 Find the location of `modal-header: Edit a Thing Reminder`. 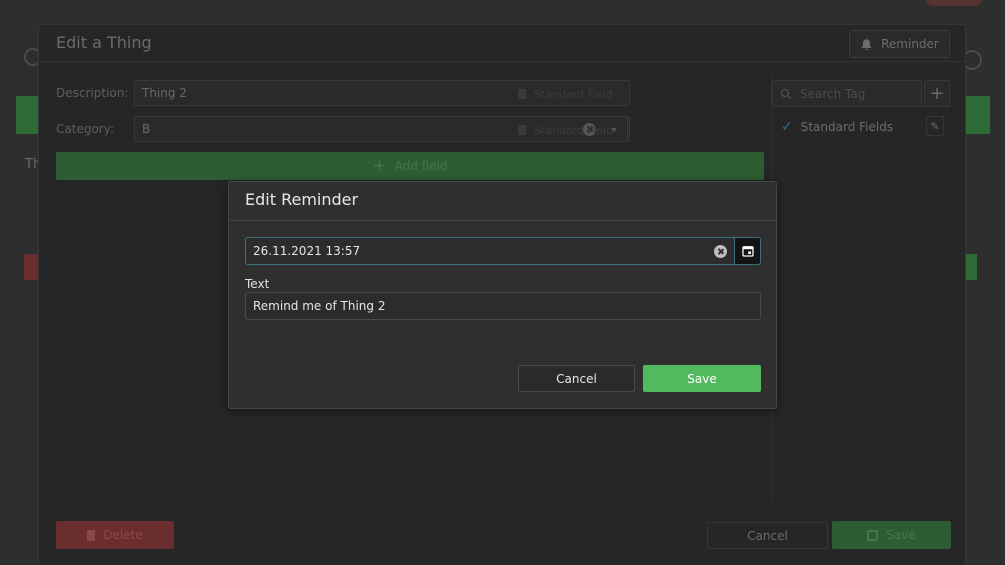

modal-header: Edit a Thing Reminder is located at coordinates (502, 43).